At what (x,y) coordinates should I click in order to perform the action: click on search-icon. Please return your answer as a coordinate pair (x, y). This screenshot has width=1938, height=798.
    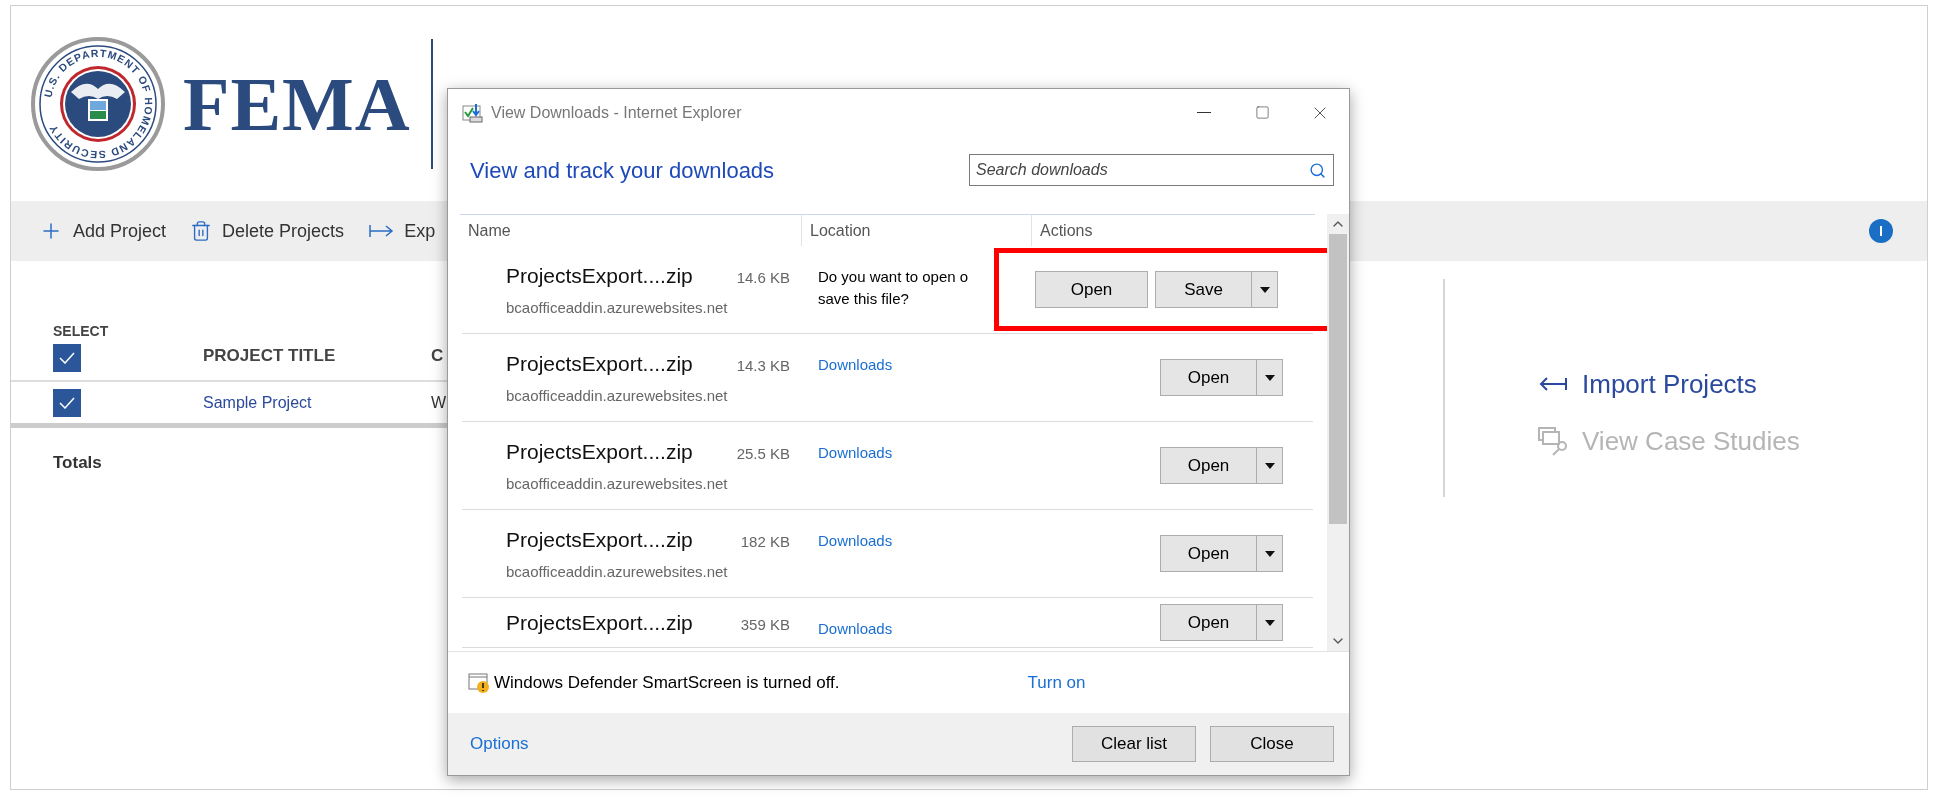
    Looking at the image, I should click on (1317, 170).